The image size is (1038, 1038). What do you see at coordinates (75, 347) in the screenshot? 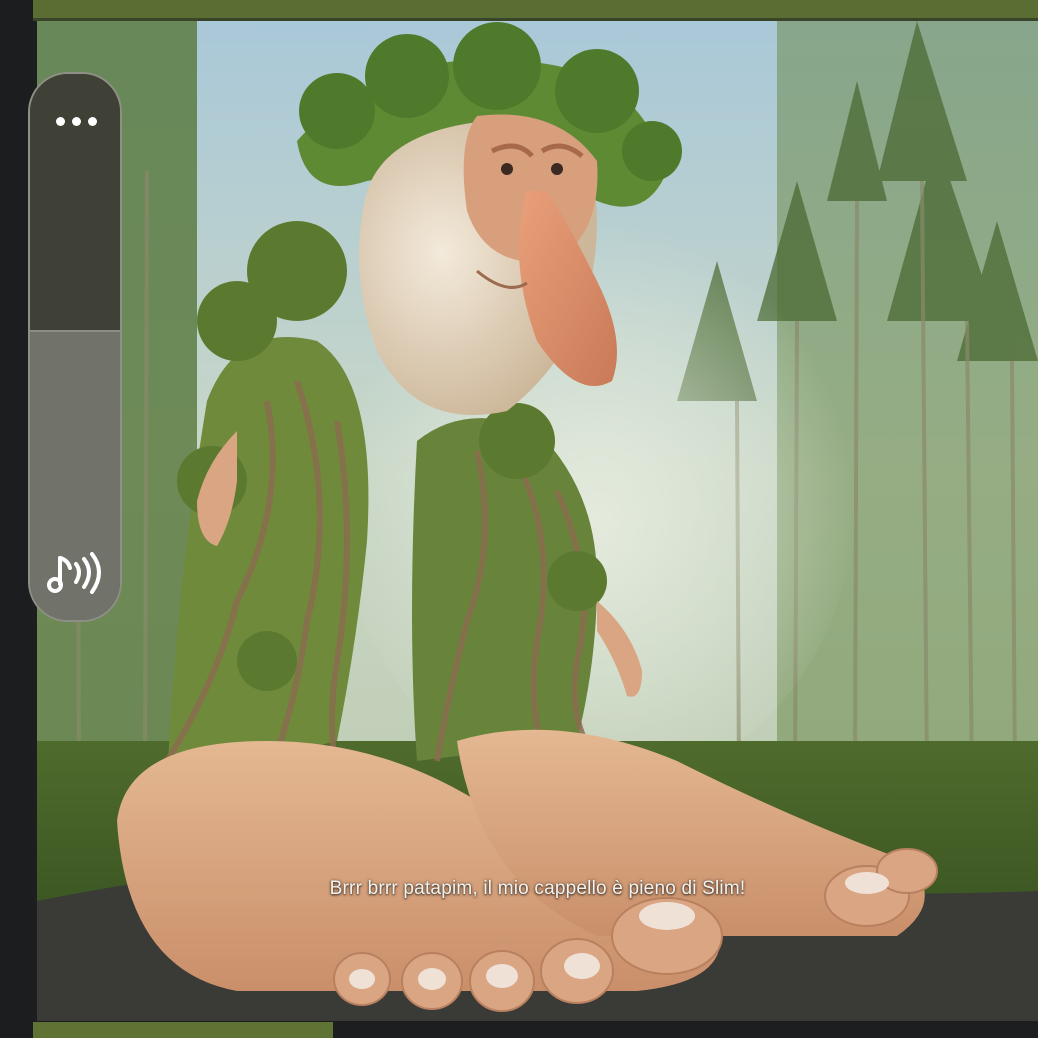
I see `volume-slider` at bounding box center [75, 347].